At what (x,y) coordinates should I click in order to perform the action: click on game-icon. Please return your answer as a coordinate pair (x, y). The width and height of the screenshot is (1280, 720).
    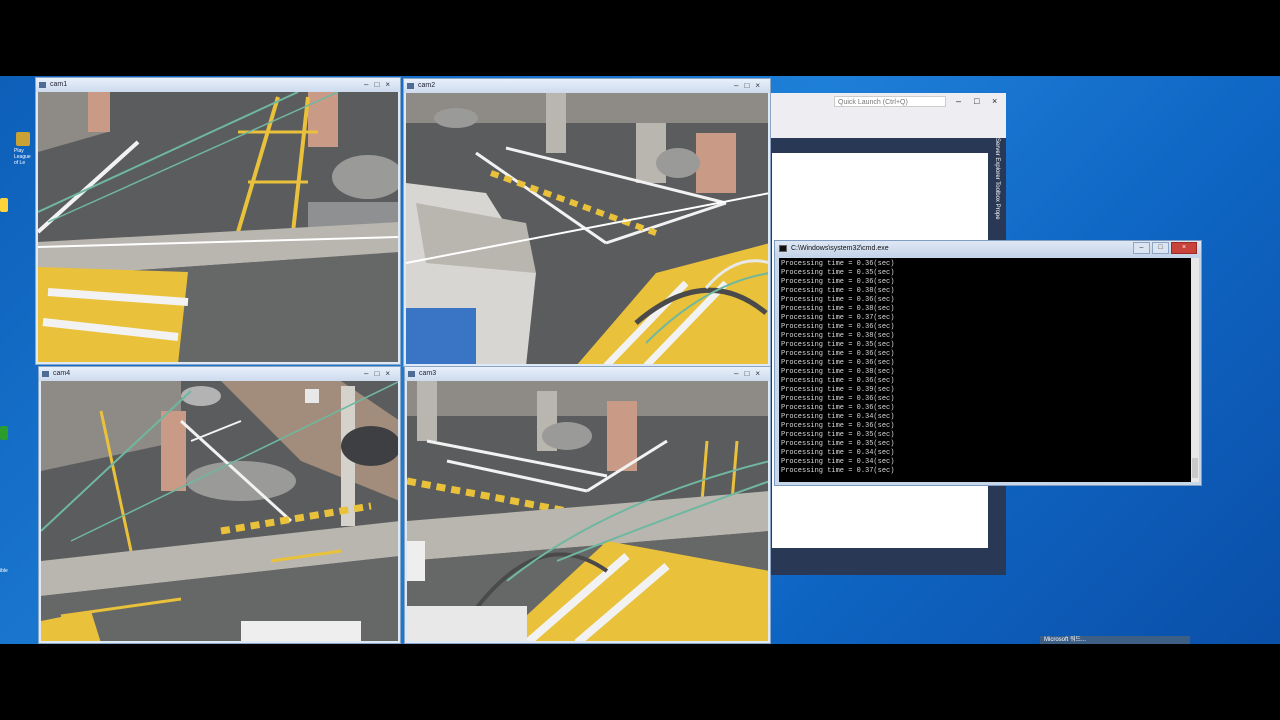
    Looking at the image, I should click on (23, 139).